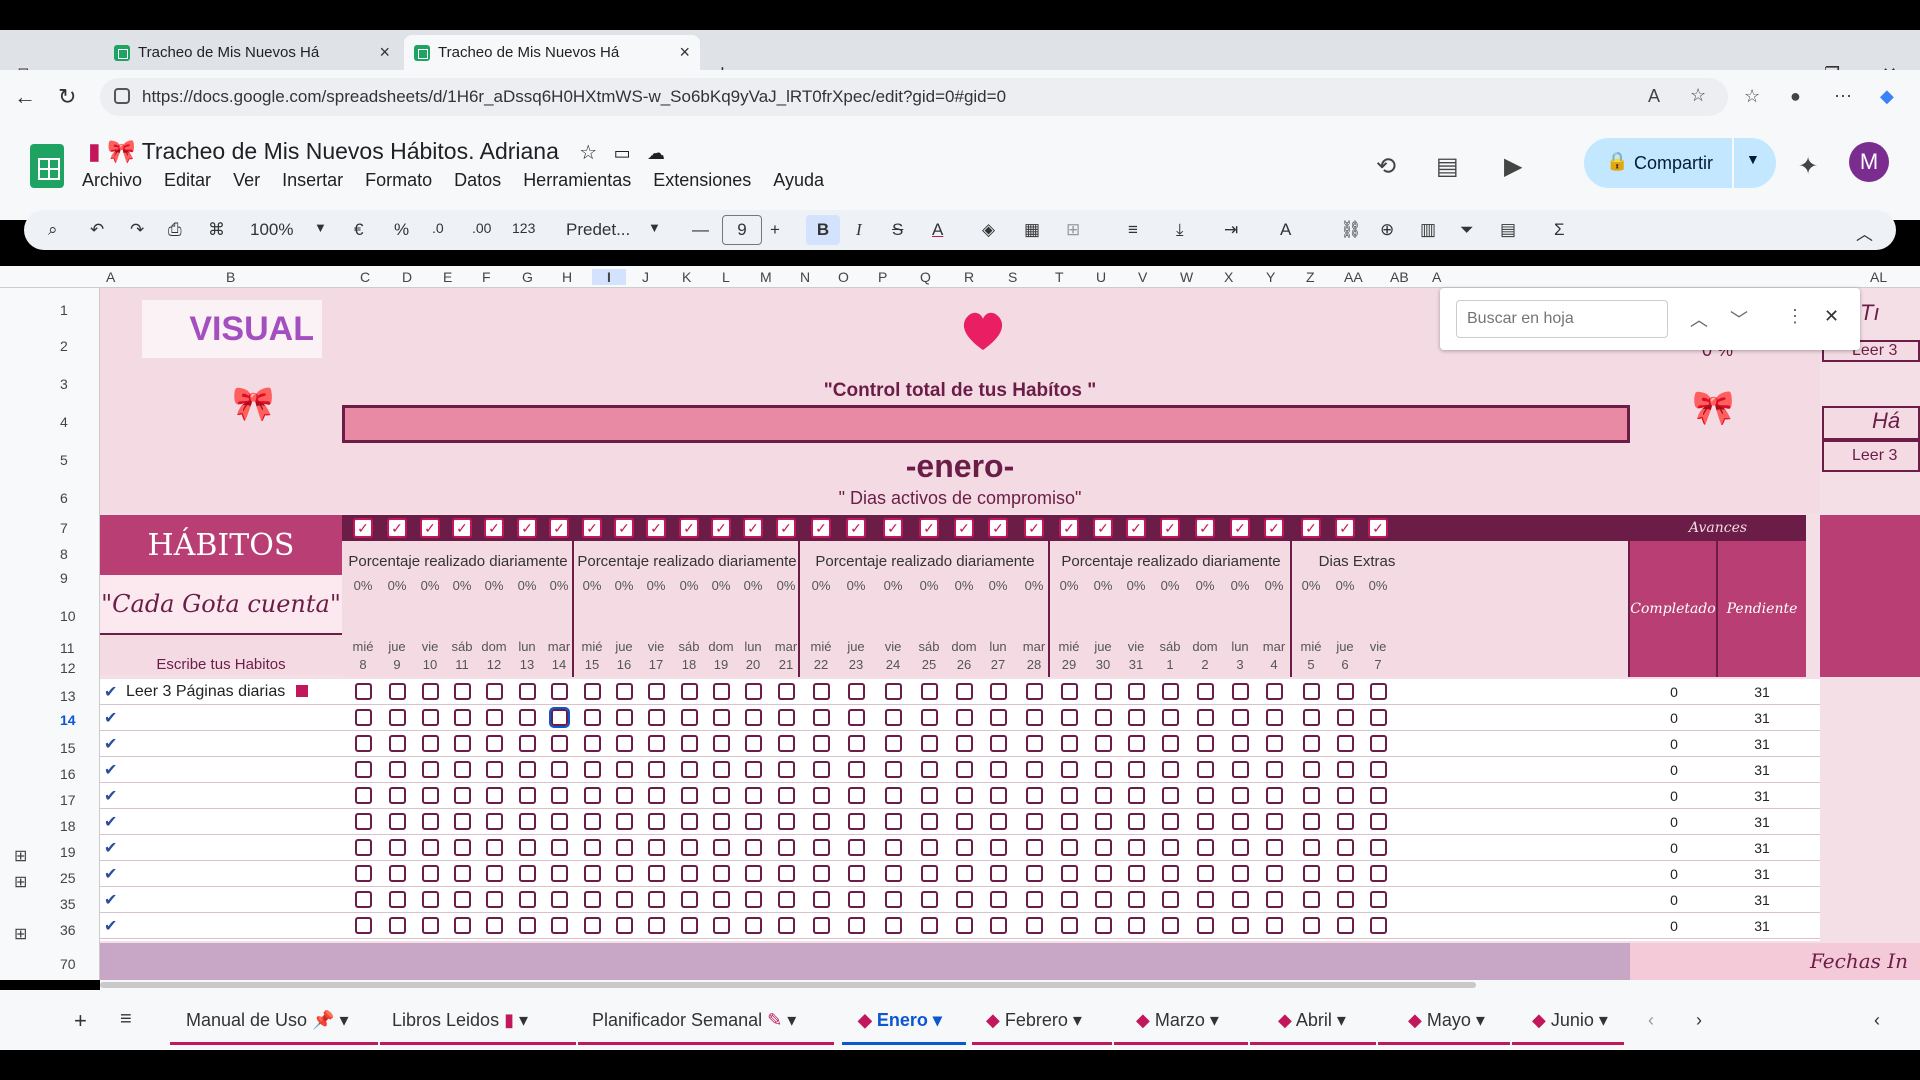 This screenshot has width=1920, height=1080. Describe the element at coordinates (64, 384) in the screenshot. I see `row-header: 3` at that location.